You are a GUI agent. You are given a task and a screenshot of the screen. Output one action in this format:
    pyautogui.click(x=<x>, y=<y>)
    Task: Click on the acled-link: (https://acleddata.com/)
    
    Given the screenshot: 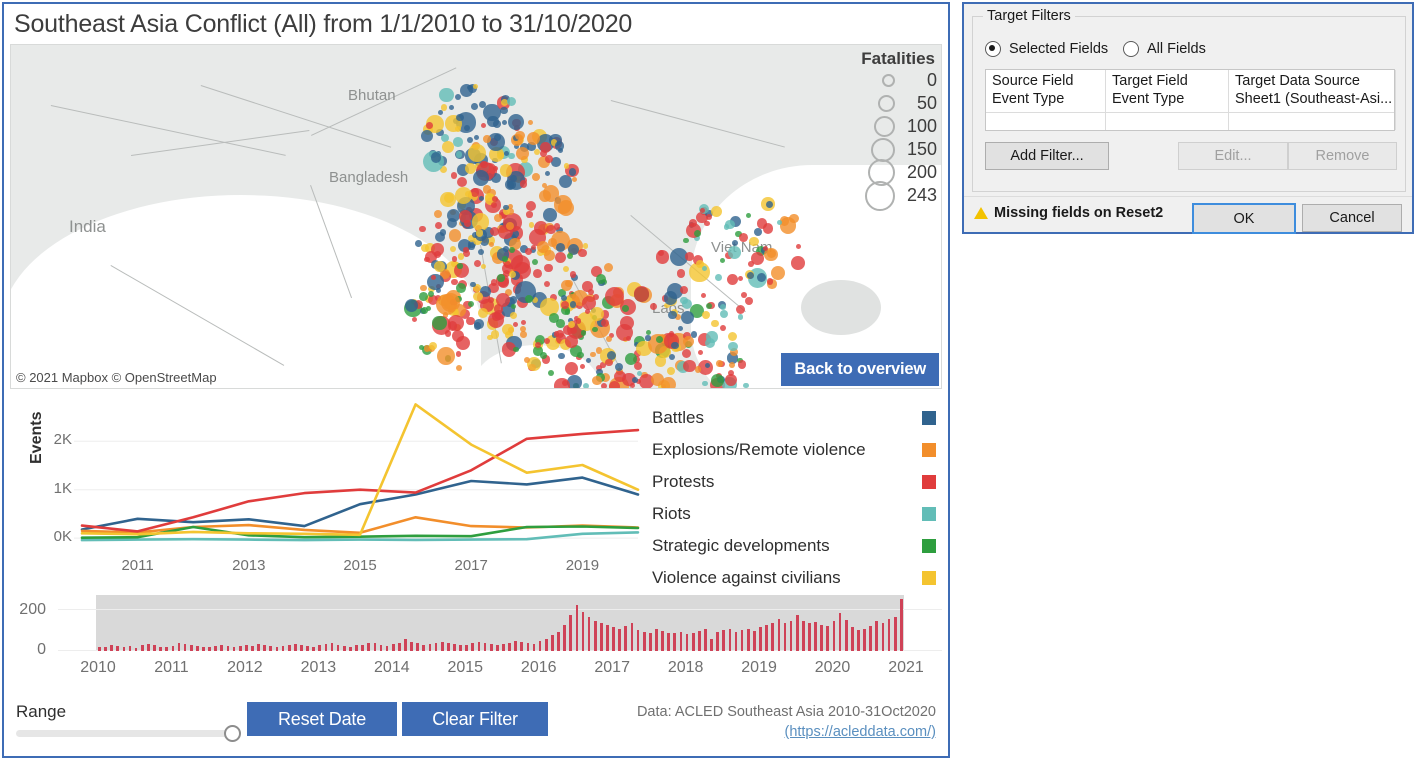 What is the action you would take?
    pyautogui.click(x=860, y=732)
    